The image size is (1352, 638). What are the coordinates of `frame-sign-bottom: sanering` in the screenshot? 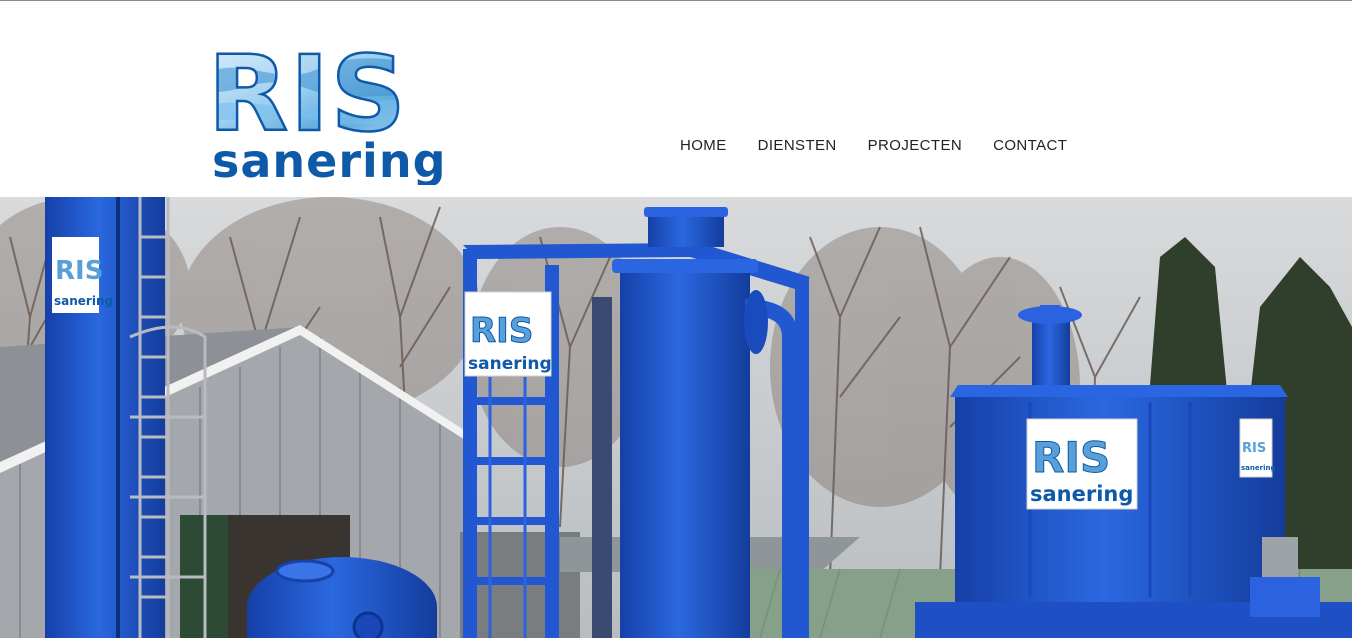 It's located at (510, 364).